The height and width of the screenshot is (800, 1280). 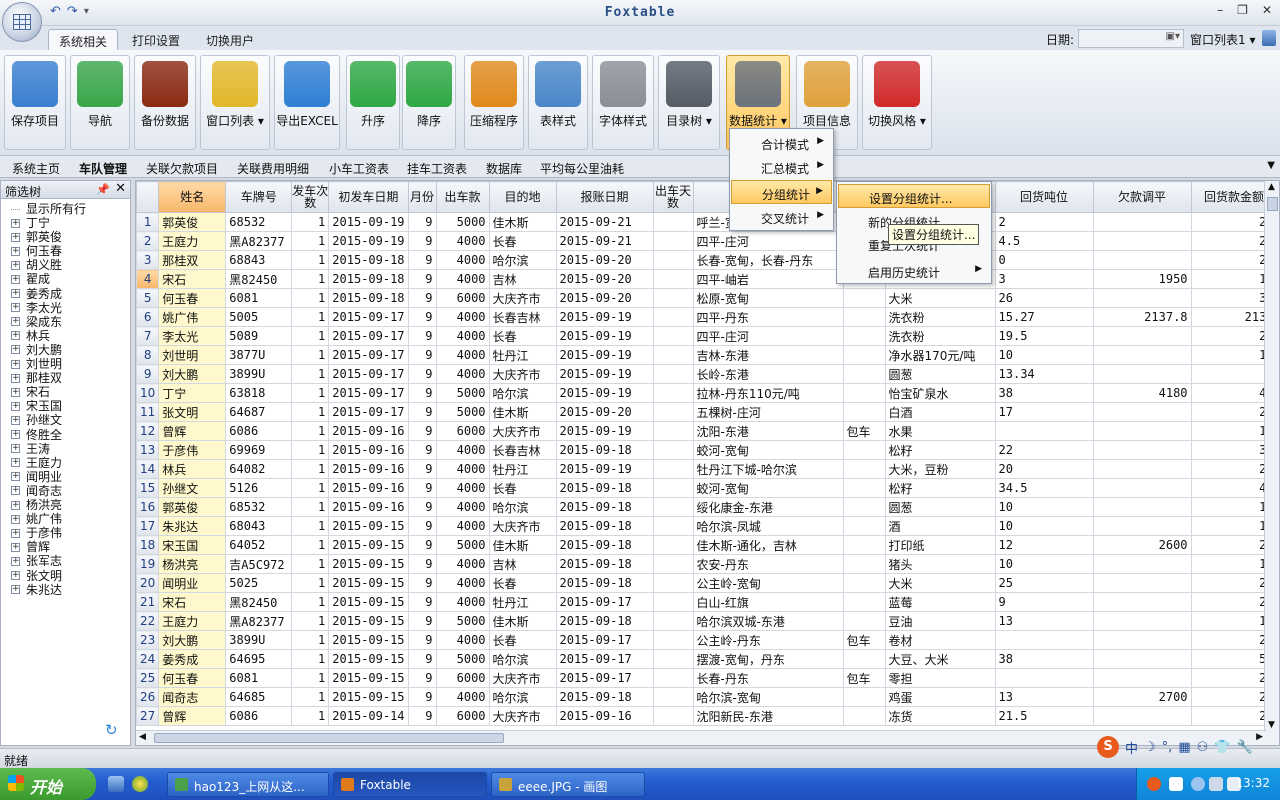 What do you see at coordinates (1216, 784) in the screenshot?
I see `network-tray-icon` at bounding box center [1216, 784].